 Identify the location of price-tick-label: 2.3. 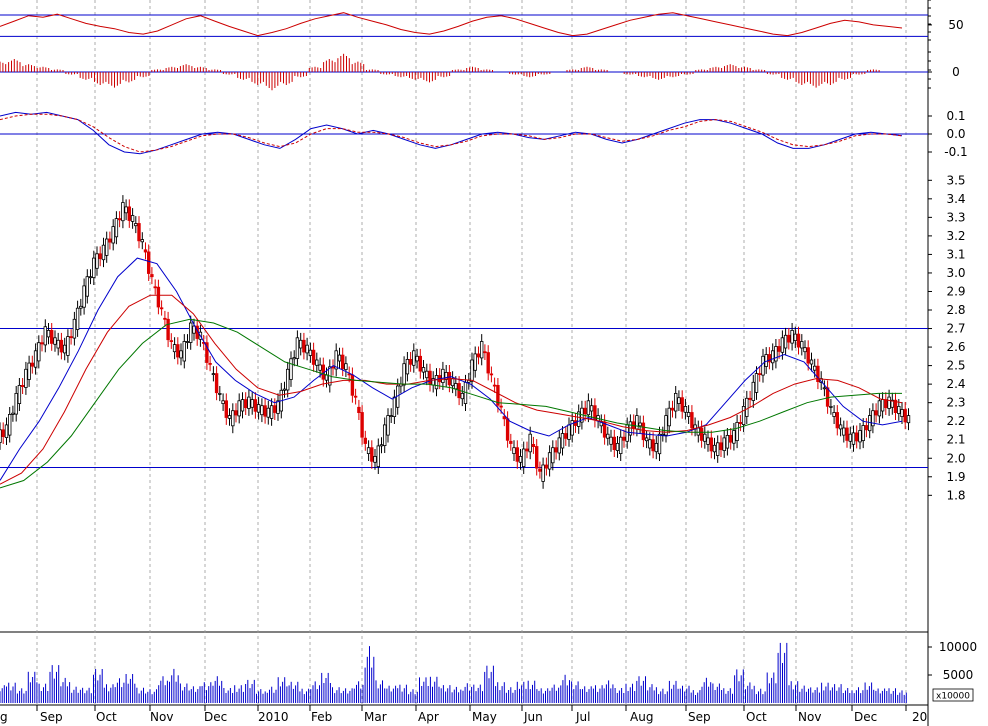
(955, 403).